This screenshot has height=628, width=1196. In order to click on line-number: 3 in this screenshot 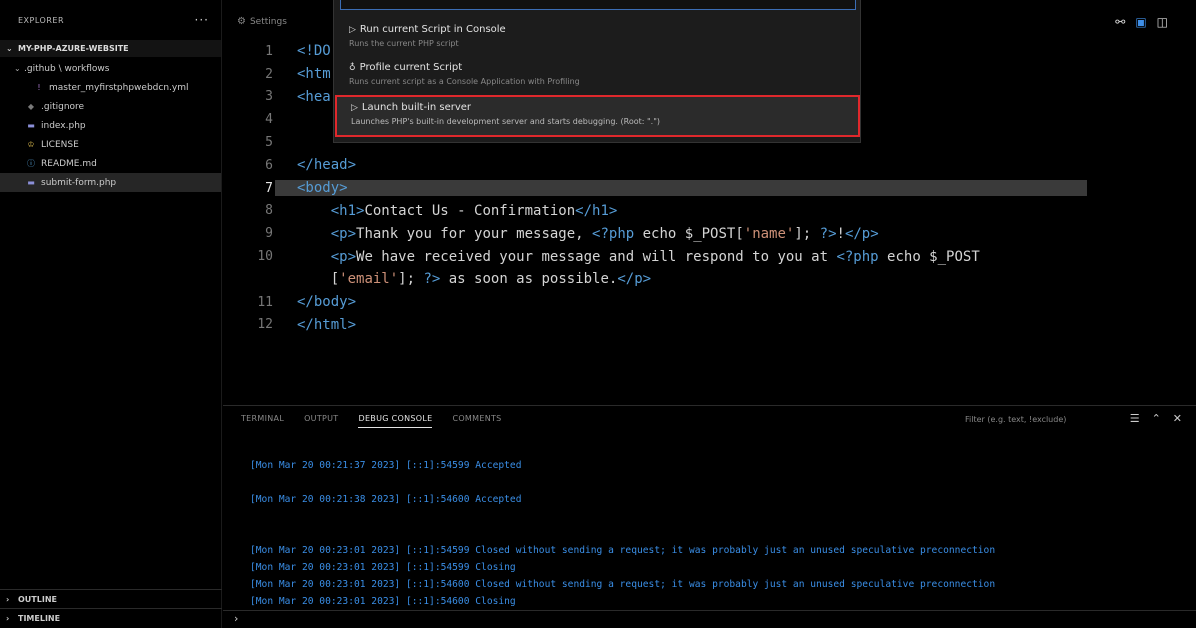, I will do `click(269, 97)`.